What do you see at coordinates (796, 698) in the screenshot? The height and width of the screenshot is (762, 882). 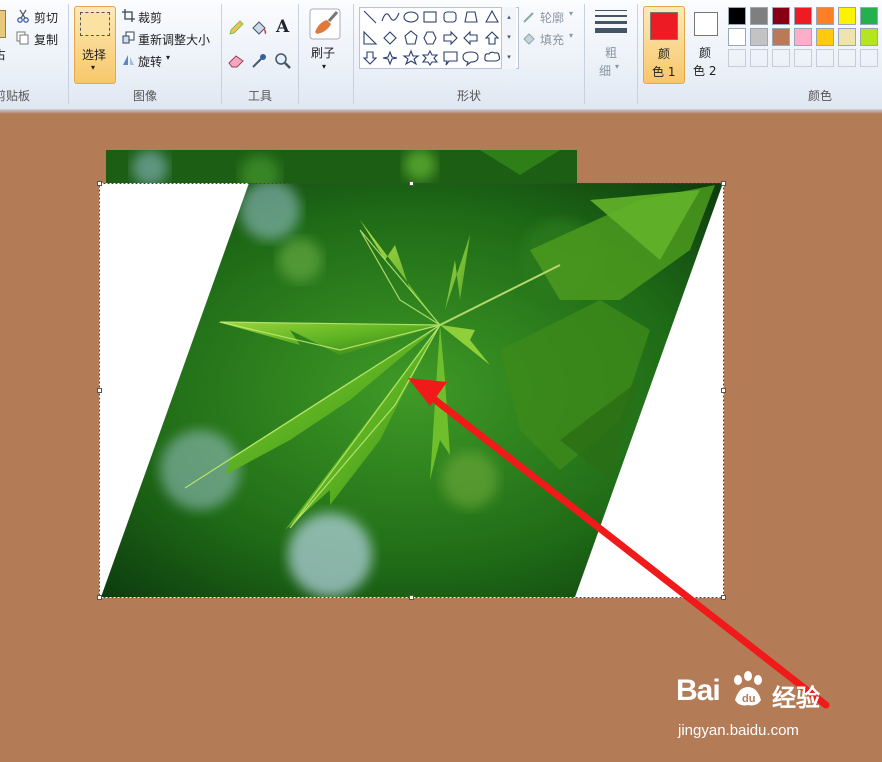 I see `watermark-product: 经验` at bounding box center [796, 698].